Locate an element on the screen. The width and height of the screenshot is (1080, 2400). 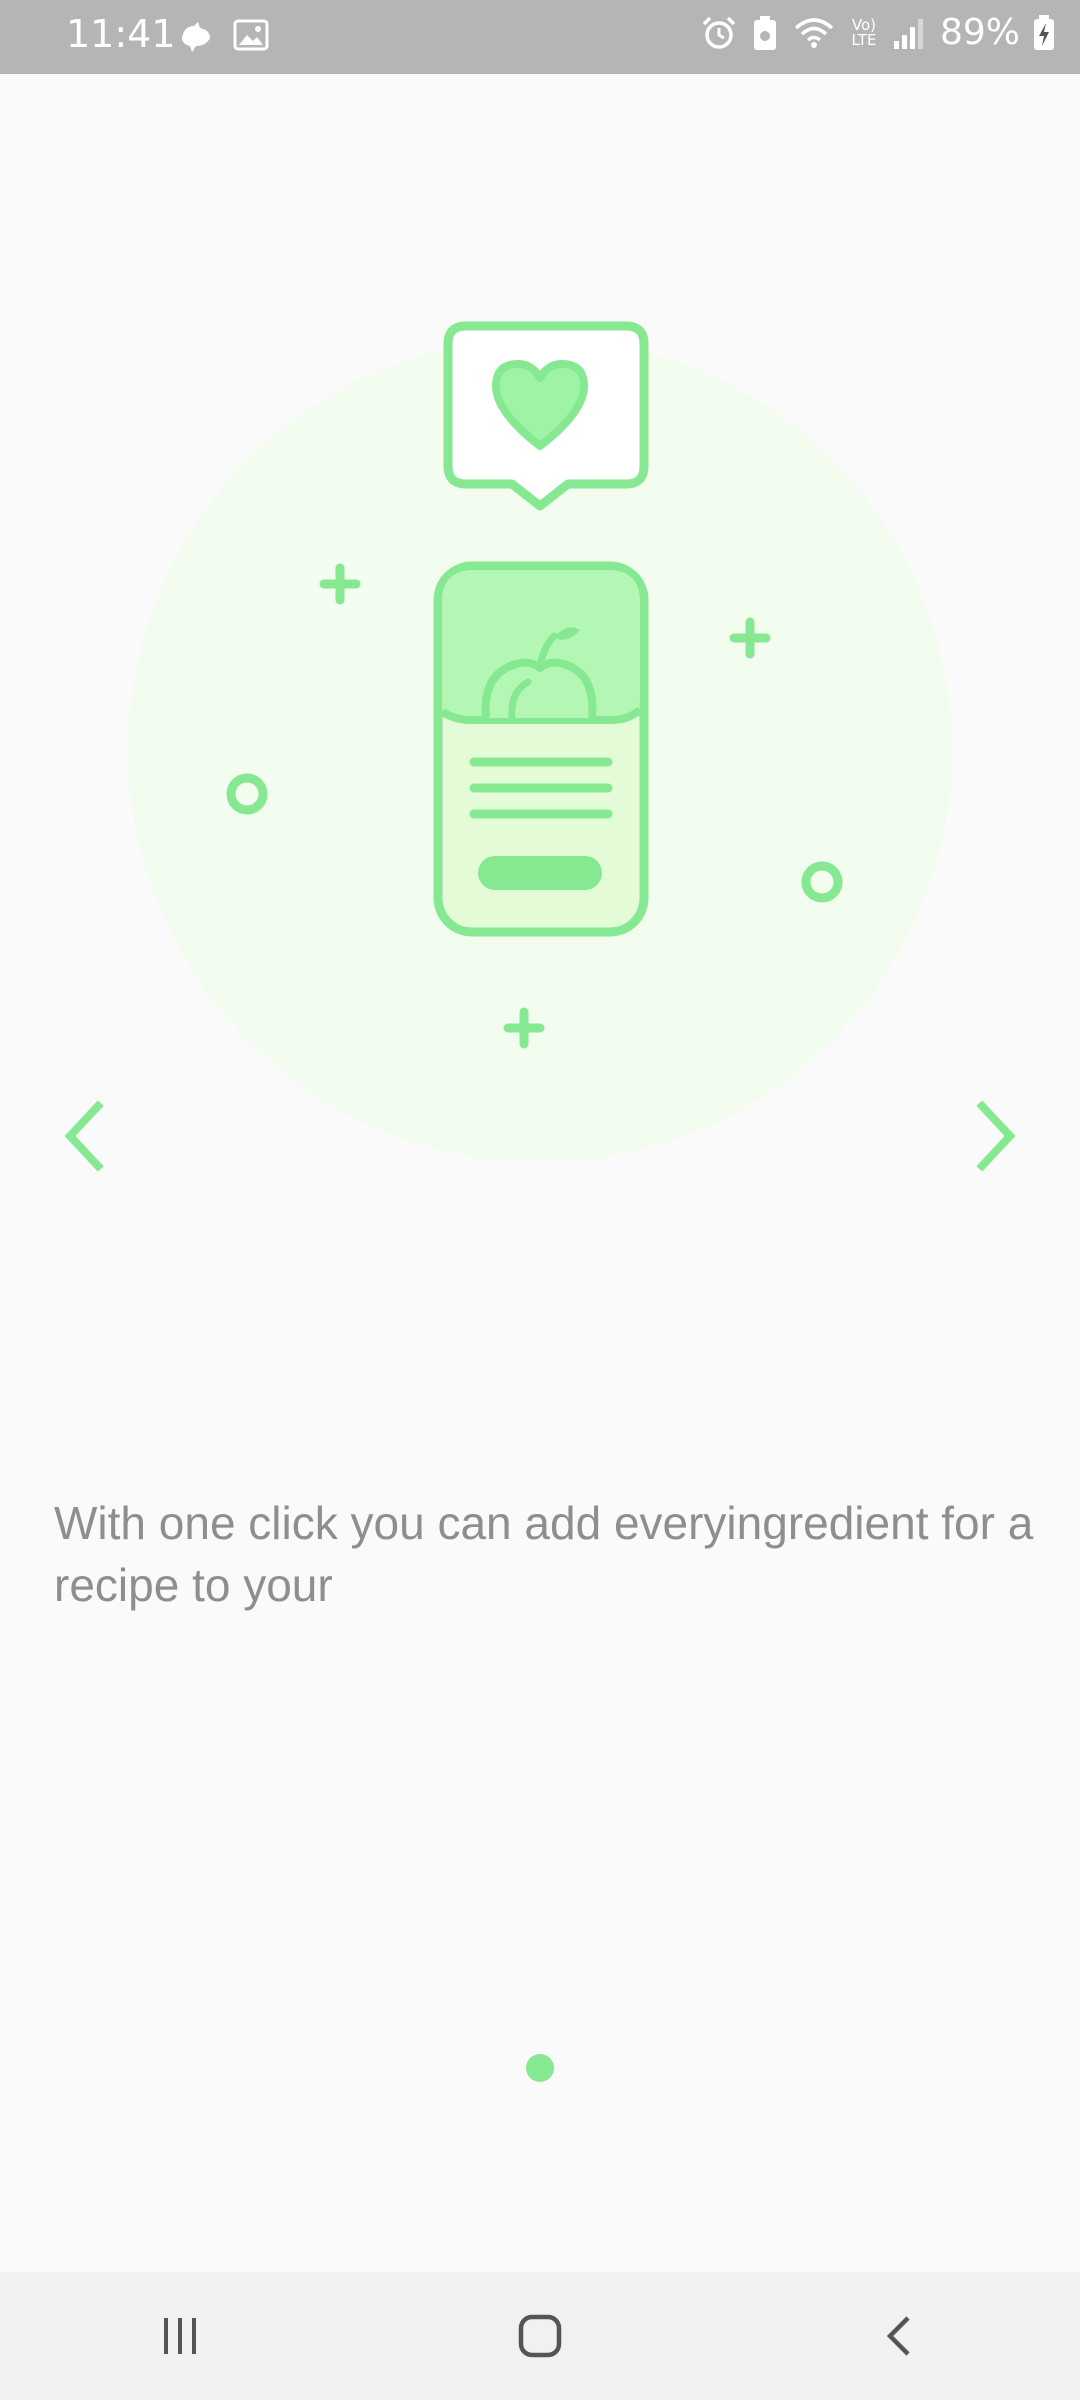
cat-notification-icon is located at coordinates (196, 37).